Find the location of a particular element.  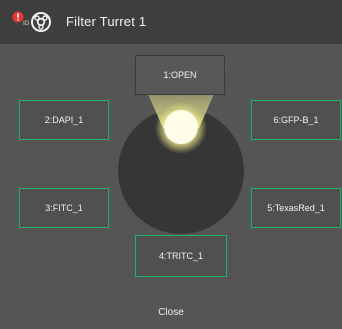

filter-label: 2:DAPI_1 is located at coordinates (64, 120).